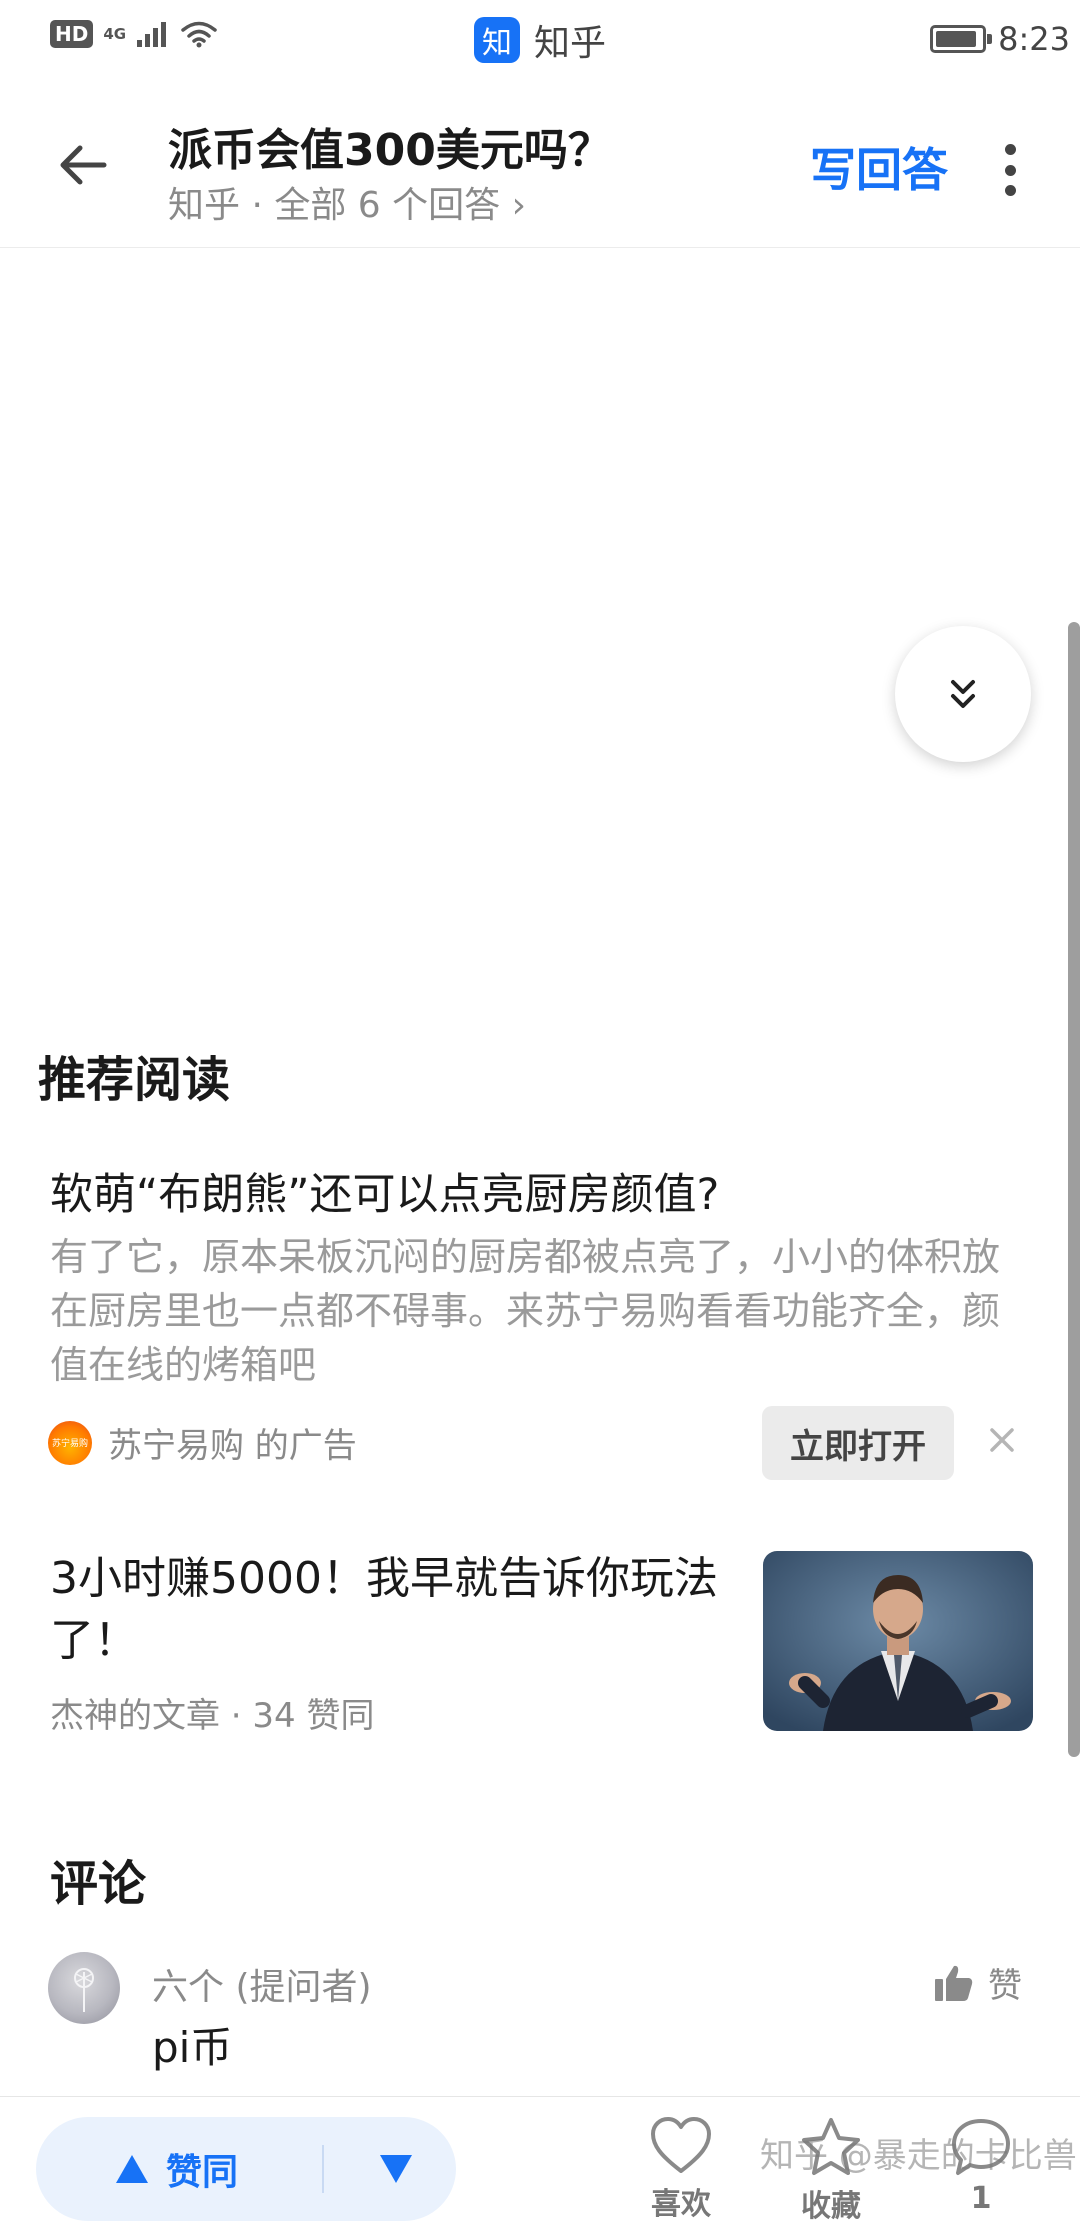  What do you see at coordinates (132, 2169) in the screenshot?
I see `triangle-up-icon` at bounding box center [132, 2169].